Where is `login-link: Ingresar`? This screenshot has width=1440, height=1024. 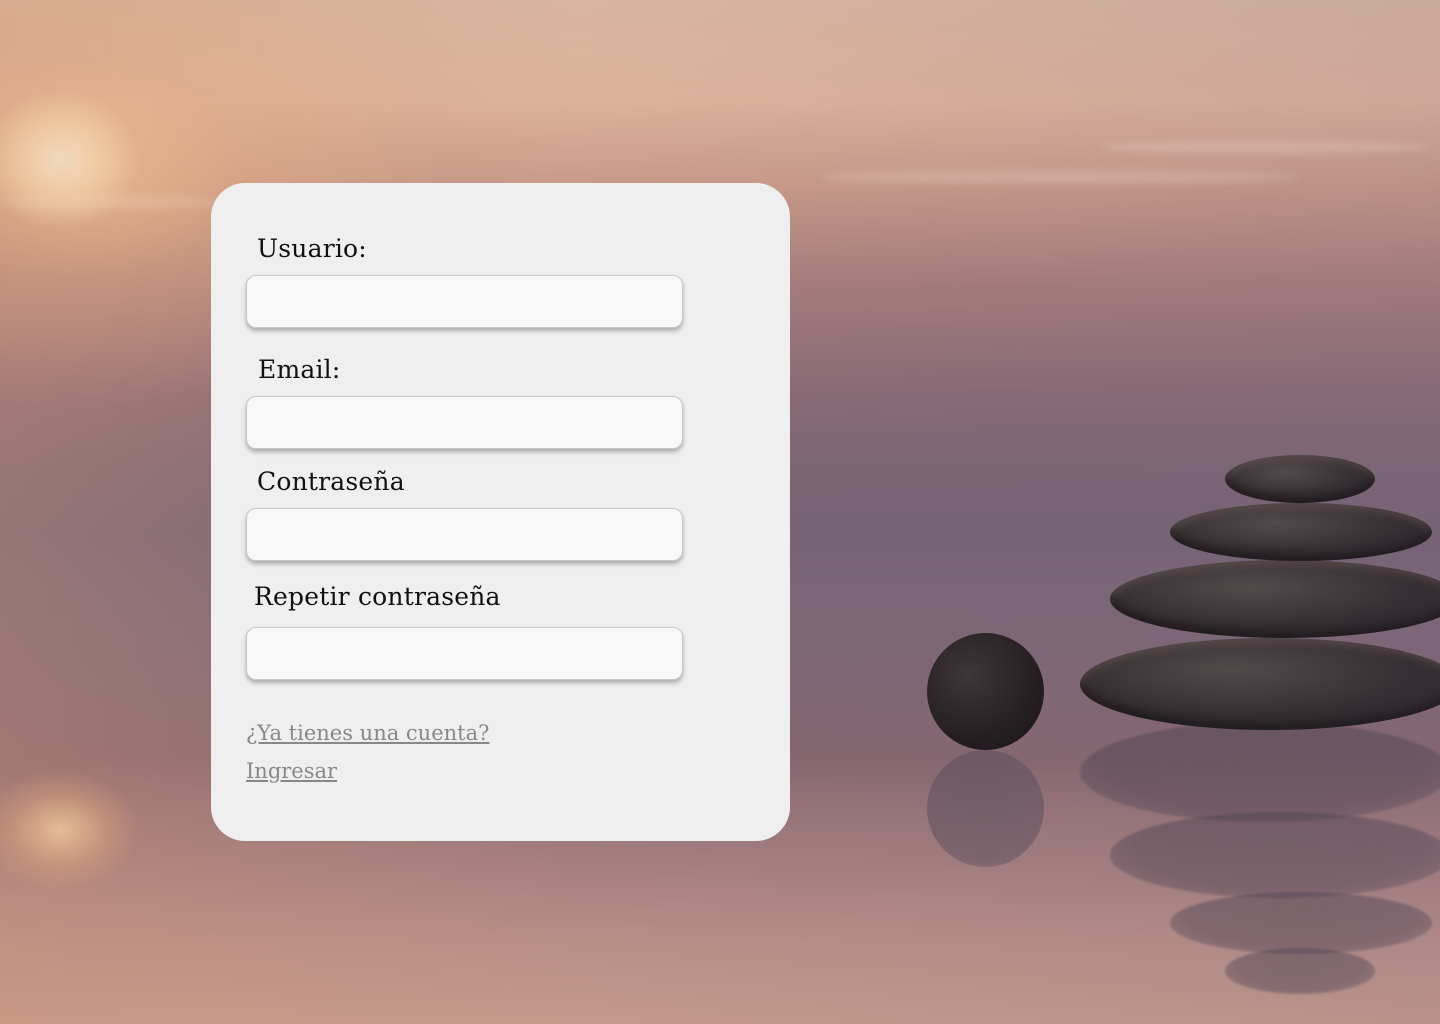
login-link: Ingresar is located at coordinates (291, 771).